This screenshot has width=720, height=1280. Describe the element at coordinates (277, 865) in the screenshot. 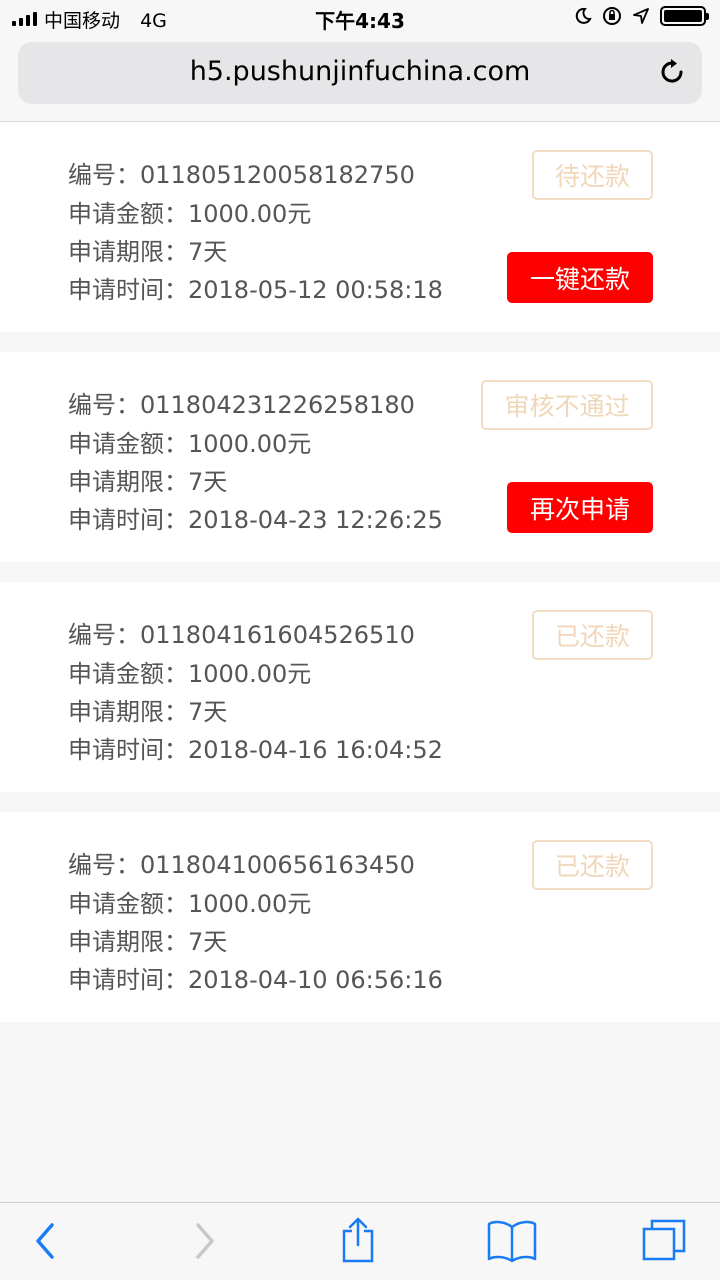

I see `record-id-value: 011804100656163450` at that location.